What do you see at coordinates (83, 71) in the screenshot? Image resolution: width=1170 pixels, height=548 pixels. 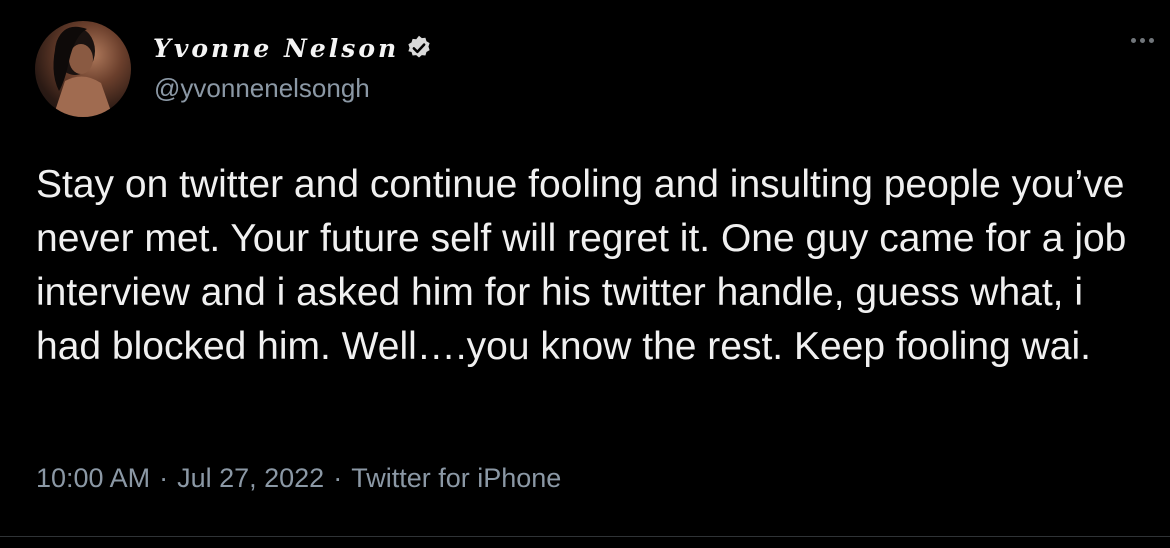 I see `profile-photo-icon` at bounding box center [83, 71].